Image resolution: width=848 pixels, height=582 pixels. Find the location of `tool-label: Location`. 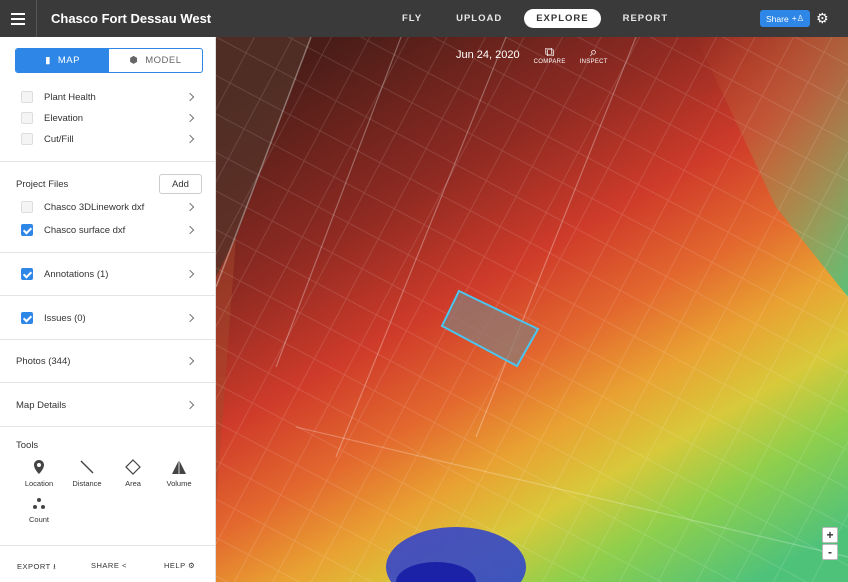

tool-label: Location is located at coordinates (39, 483).